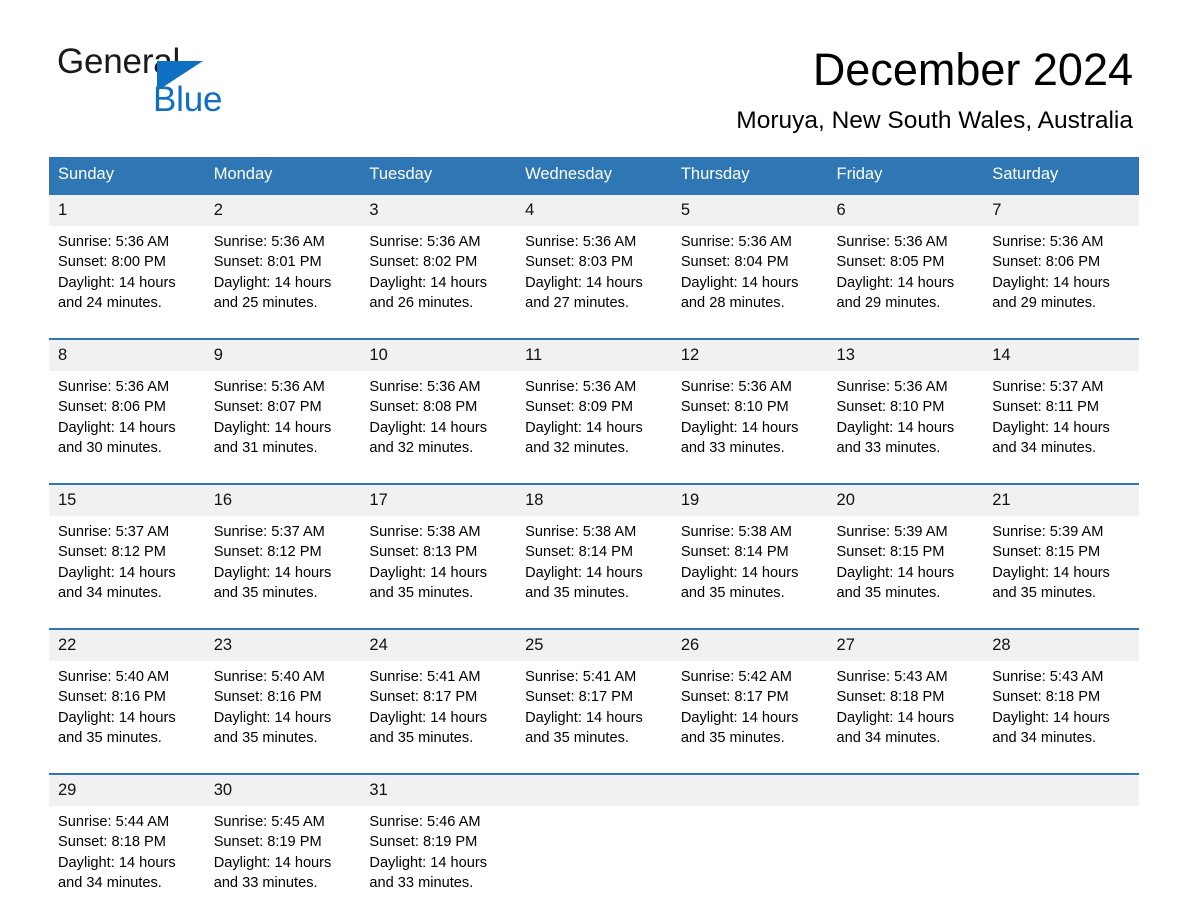 This screenshot has width=1188, height=918. What do you see at coordinates (282, 176) in the screenshot?
I see `weekday-header-monday: Monday` at bounding box center [282, 176].